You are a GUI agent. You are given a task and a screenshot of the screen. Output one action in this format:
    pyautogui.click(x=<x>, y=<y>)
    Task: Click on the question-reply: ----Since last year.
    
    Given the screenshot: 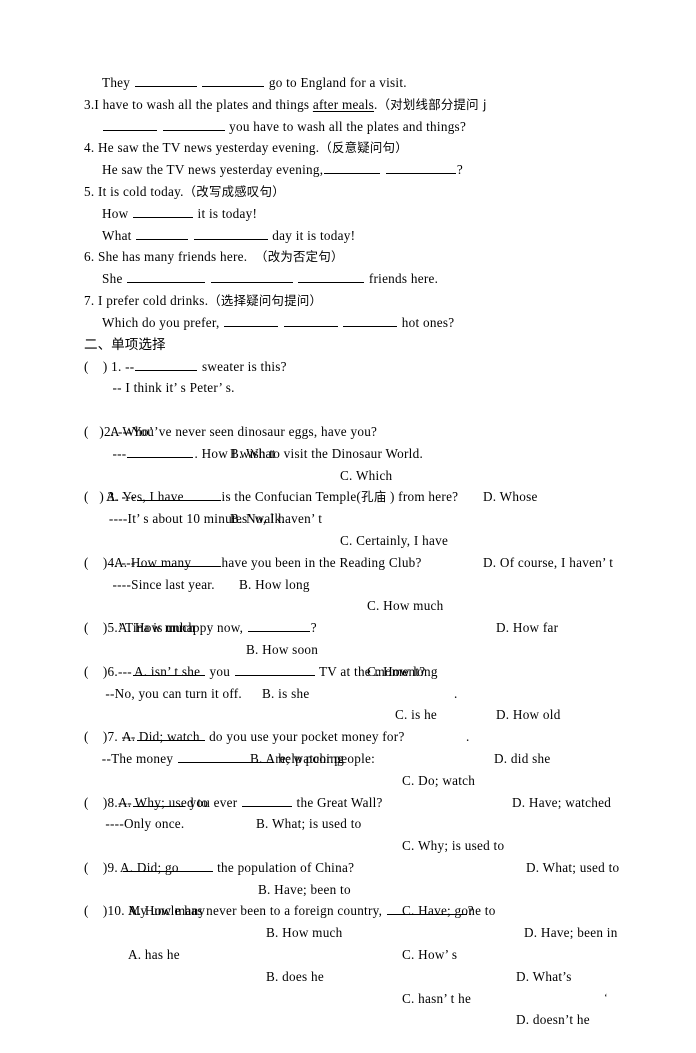 What is the action you would take?
    pyautogui.click(x=367, y=585)
    